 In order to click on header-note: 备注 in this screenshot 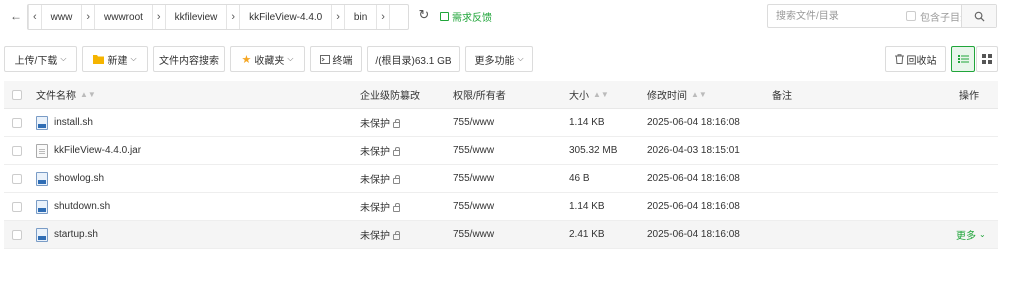, I will do `click(782, 96)`.